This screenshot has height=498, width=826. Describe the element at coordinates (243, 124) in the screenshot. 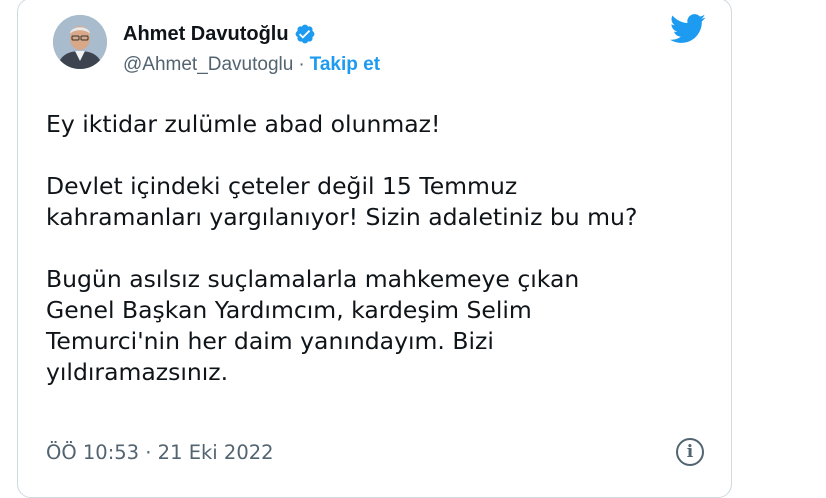

I see `tweet-line: Ey iktidar zulümle abad olunmaz!` at that location.